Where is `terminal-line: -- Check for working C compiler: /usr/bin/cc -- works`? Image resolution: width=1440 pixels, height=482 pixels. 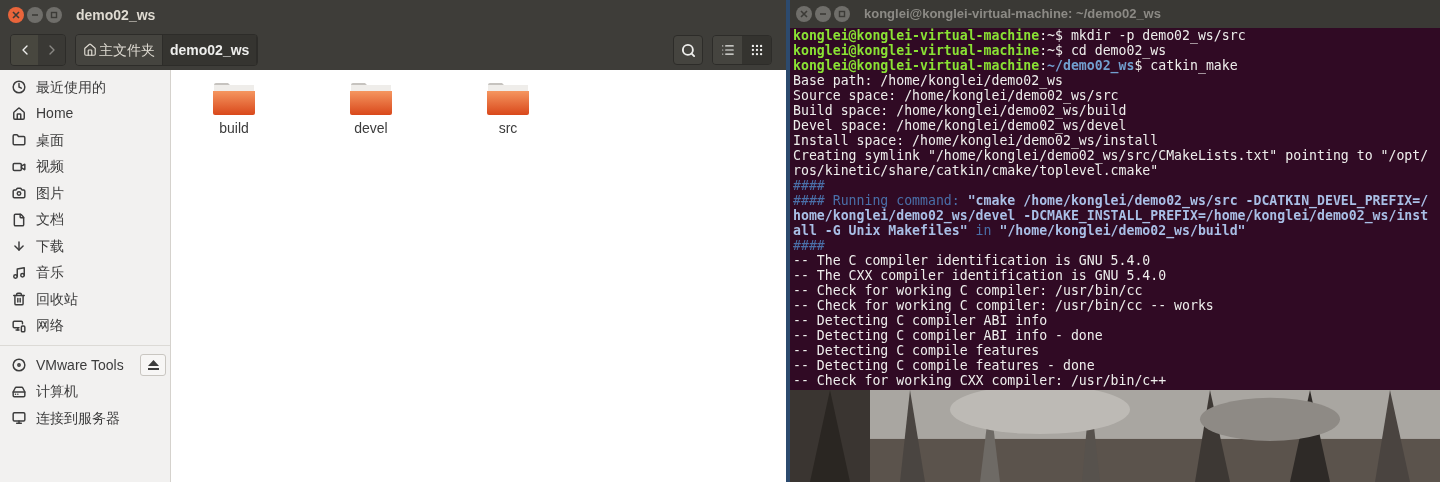 terminal-line: -- Check for working C compiler: /usr/bin/cc -- works is located at coordinates (1004, 305).